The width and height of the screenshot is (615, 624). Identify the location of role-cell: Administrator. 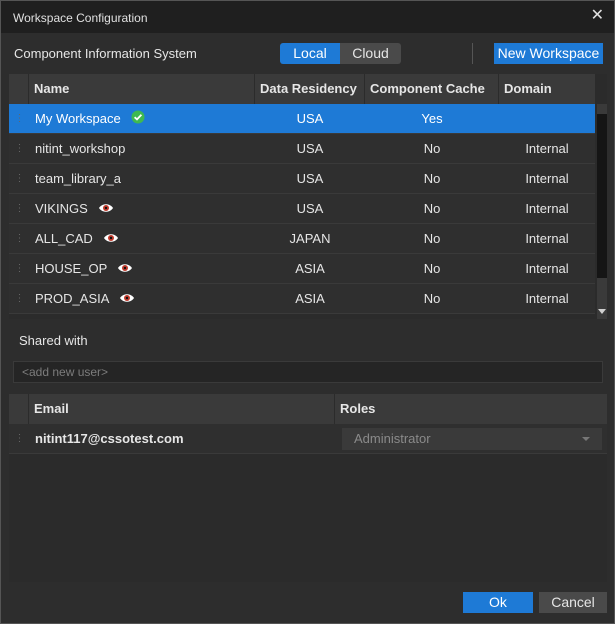
(471, 439).